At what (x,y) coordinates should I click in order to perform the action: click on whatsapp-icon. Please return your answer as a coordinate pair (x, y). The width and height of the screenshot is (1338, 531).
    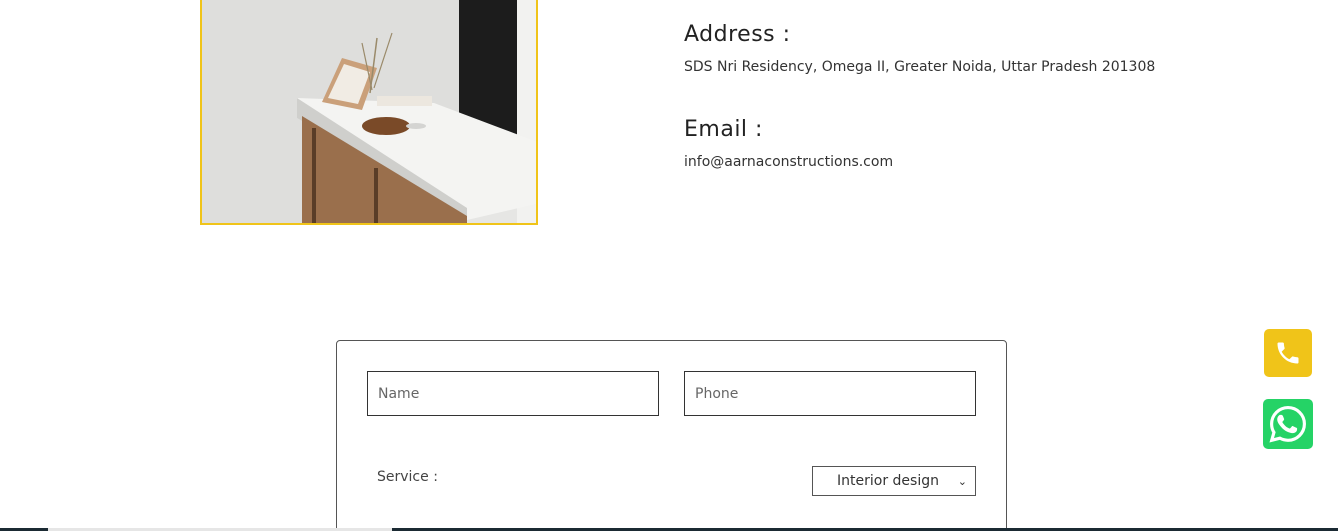
    Looking at the image, I should click on (1287, 424).